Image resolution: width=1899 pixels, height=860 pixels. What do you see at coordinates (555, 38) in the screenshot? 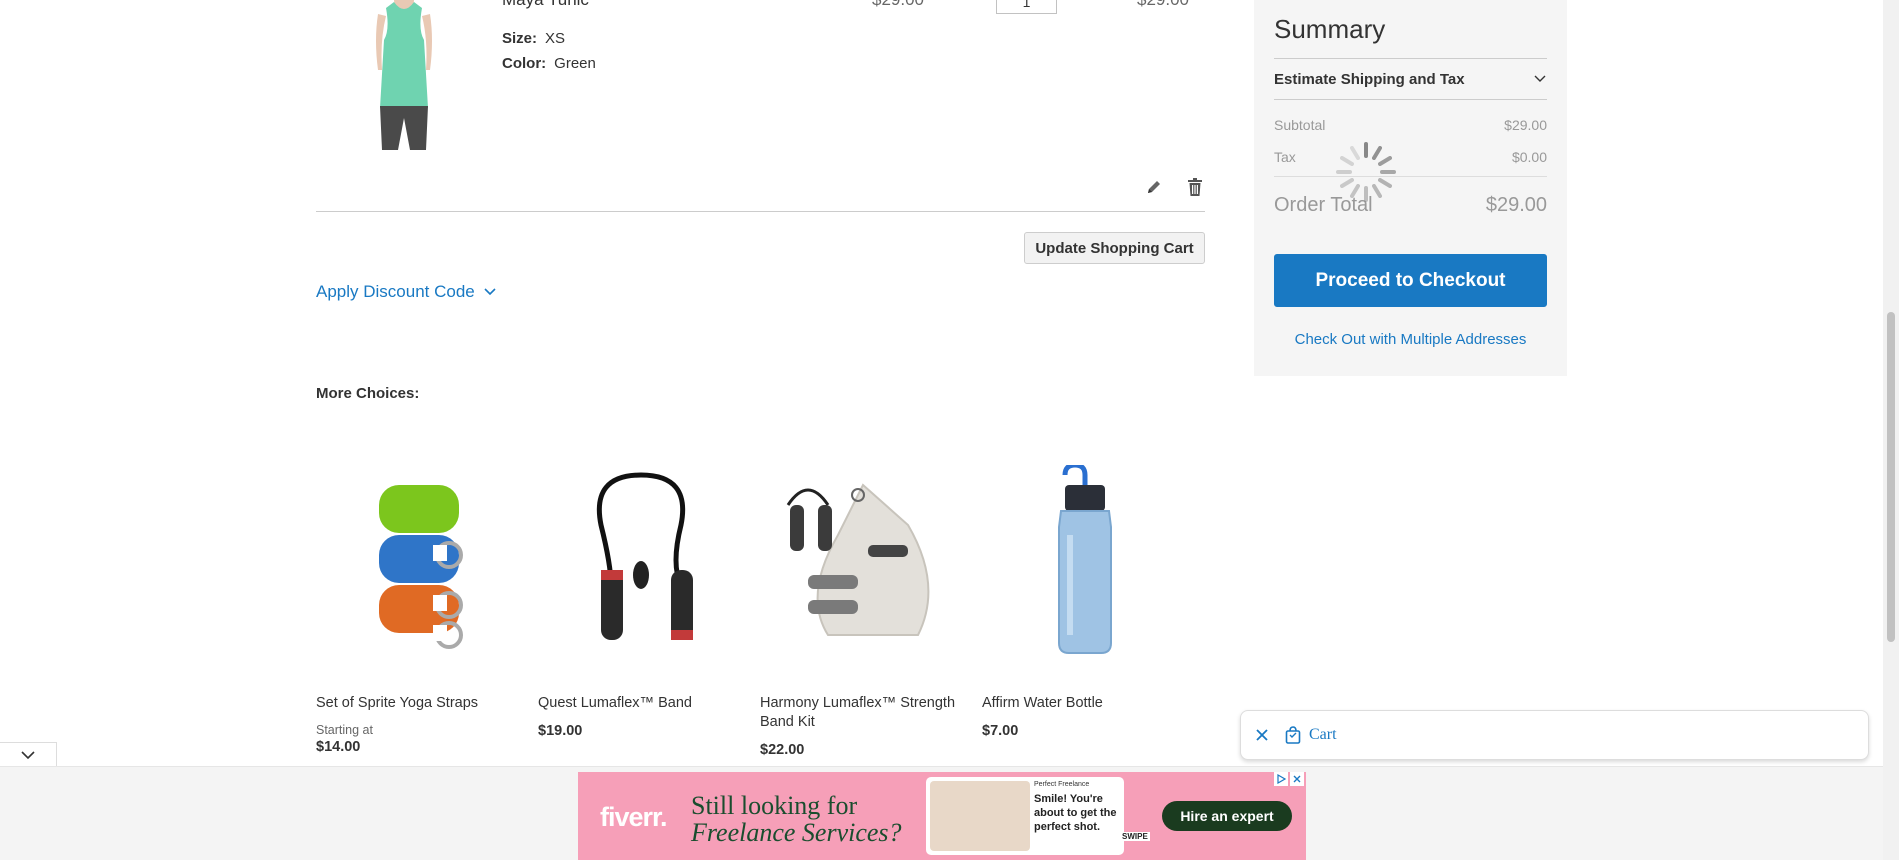
I see `option-value: XS` at bounding box center [555, 38].